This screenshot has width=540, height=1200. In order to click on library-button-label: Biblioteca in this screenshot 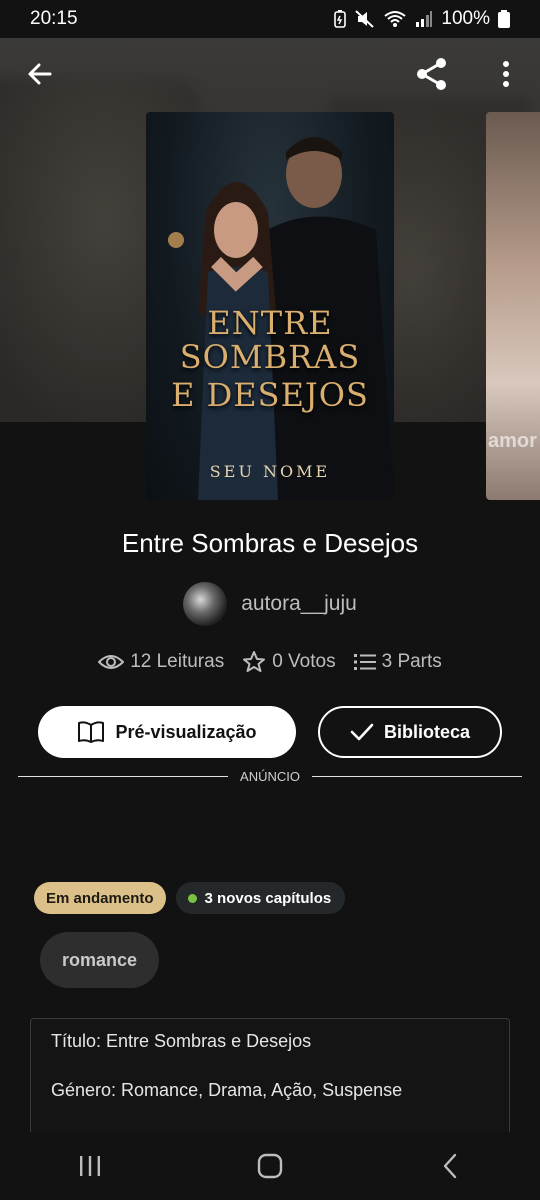, I will do `click(427, 731)`.